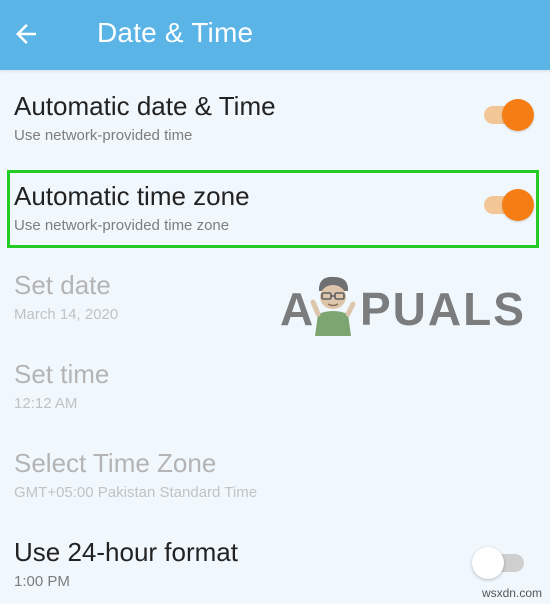  I want to click on 24-hour-format-toggle, so click(498, 563).